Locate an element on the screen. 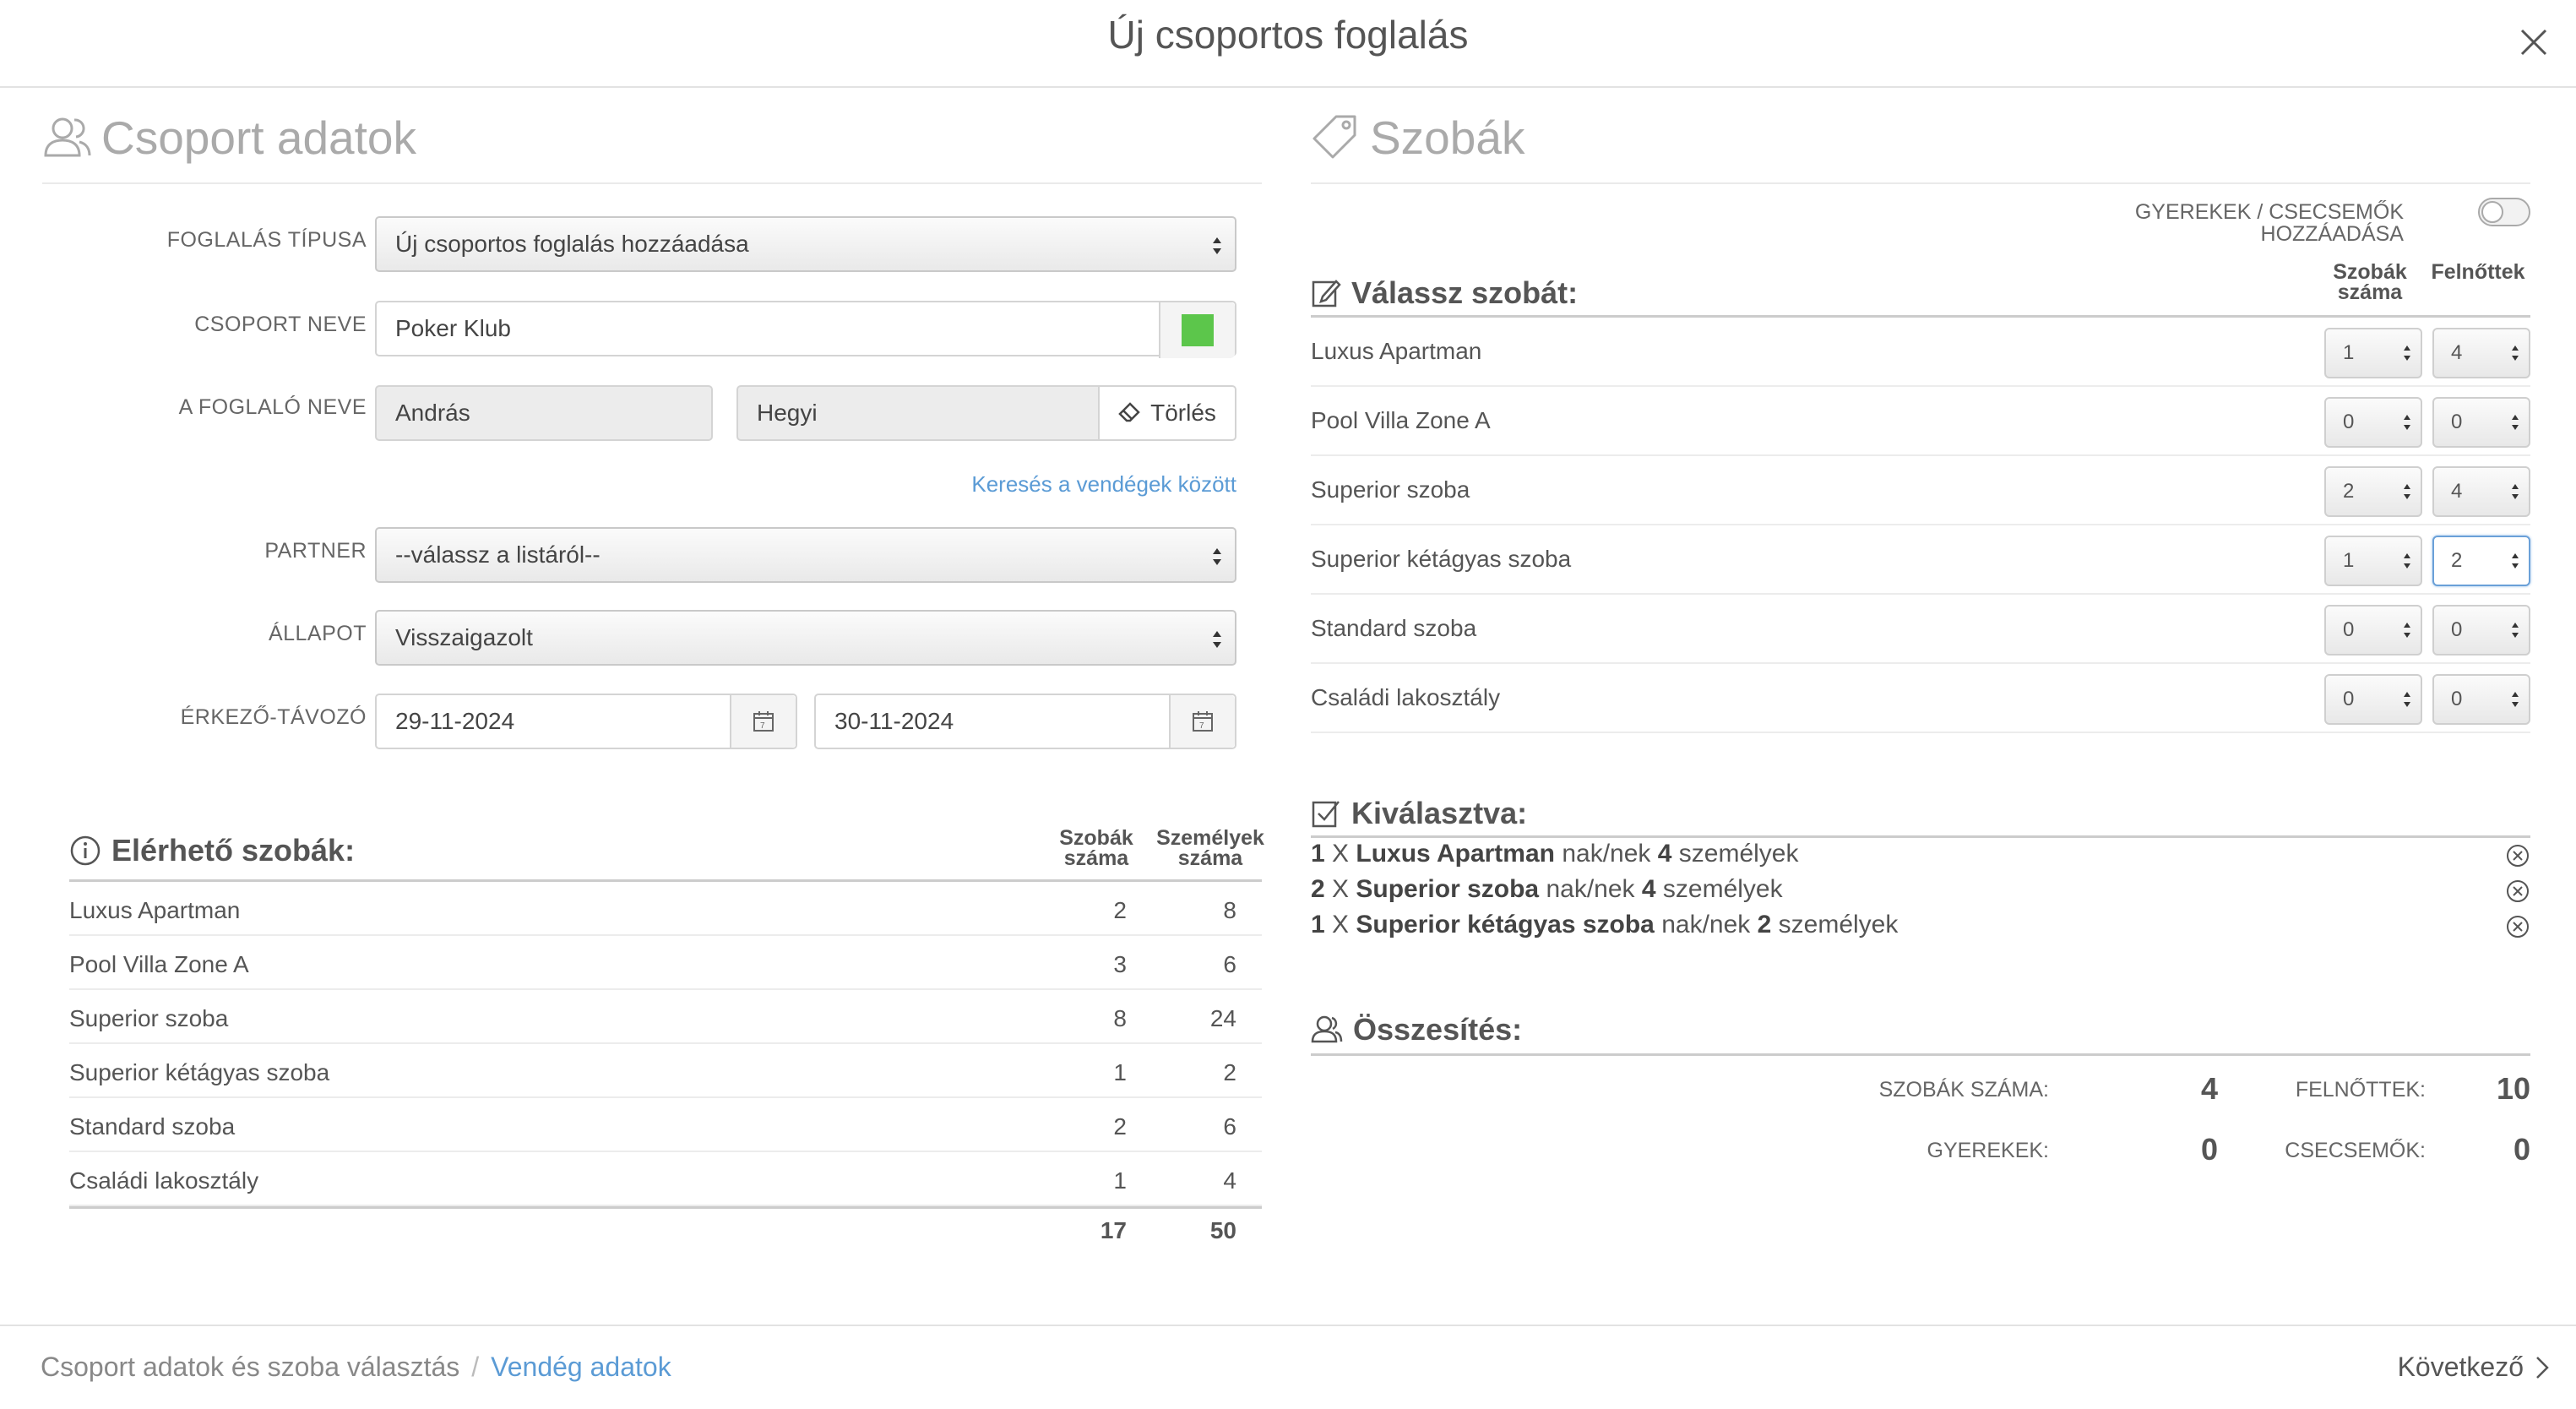 The height and width of the screenshot is (1409, 2576). group-name-label: CSOPORT NEVE is located at coordinates (280, 324).